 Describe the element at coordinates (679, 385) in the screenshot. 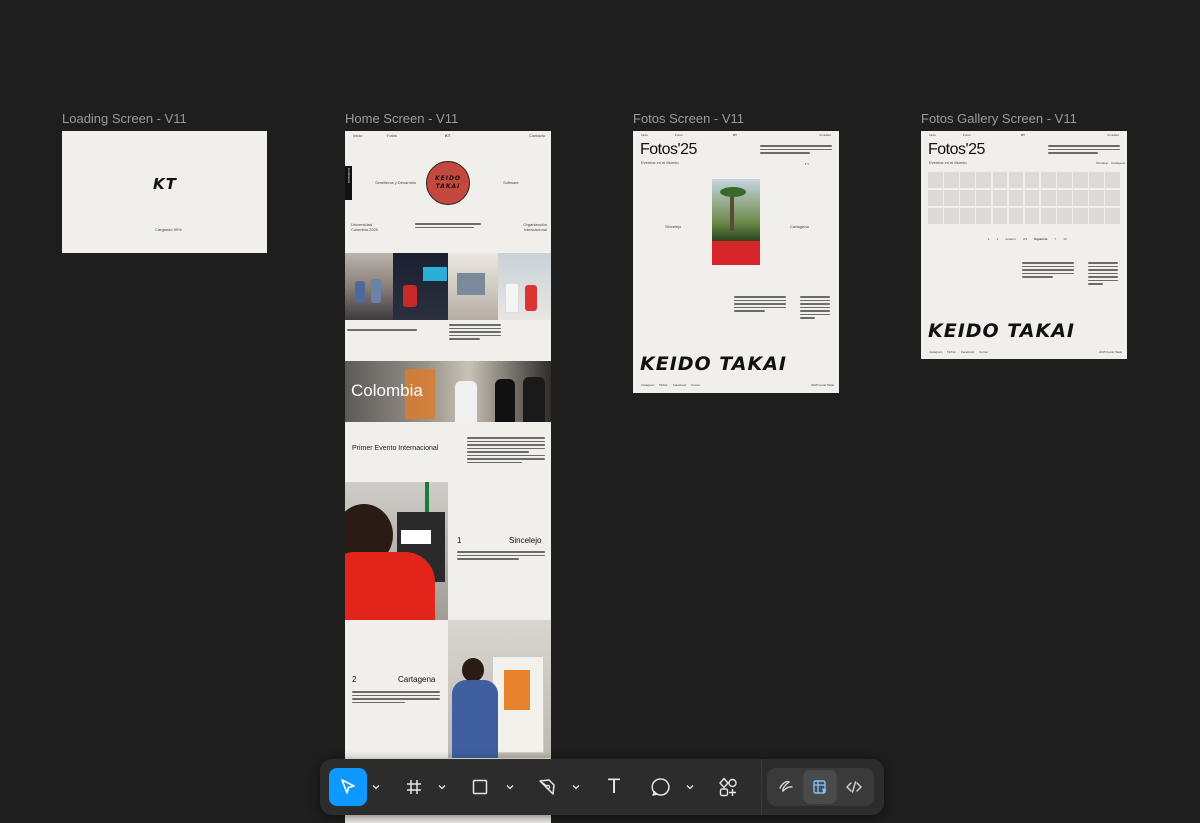

I see `fotos-footer-facebook: Facebook` at that location.